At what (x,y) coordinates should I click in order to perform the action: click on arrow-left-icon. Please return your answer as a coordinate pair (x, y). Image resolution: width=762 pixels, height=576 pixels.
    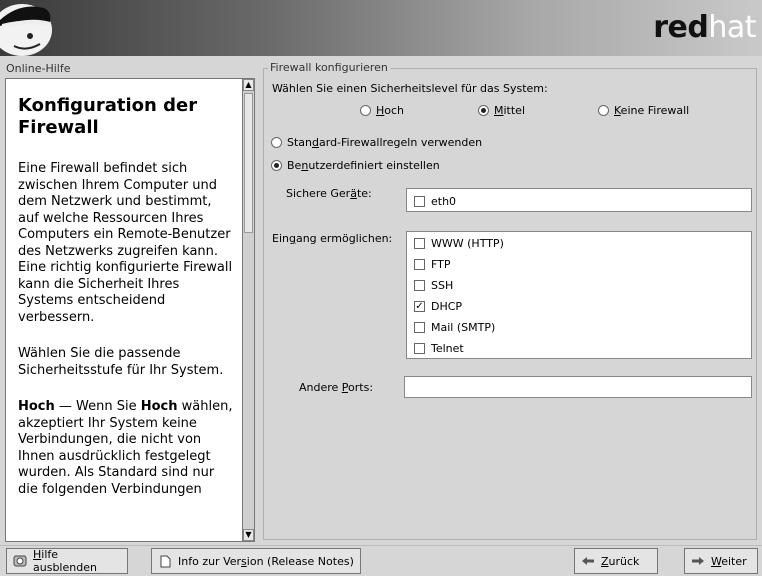
    Looking at the image, I should click on (588, 561).